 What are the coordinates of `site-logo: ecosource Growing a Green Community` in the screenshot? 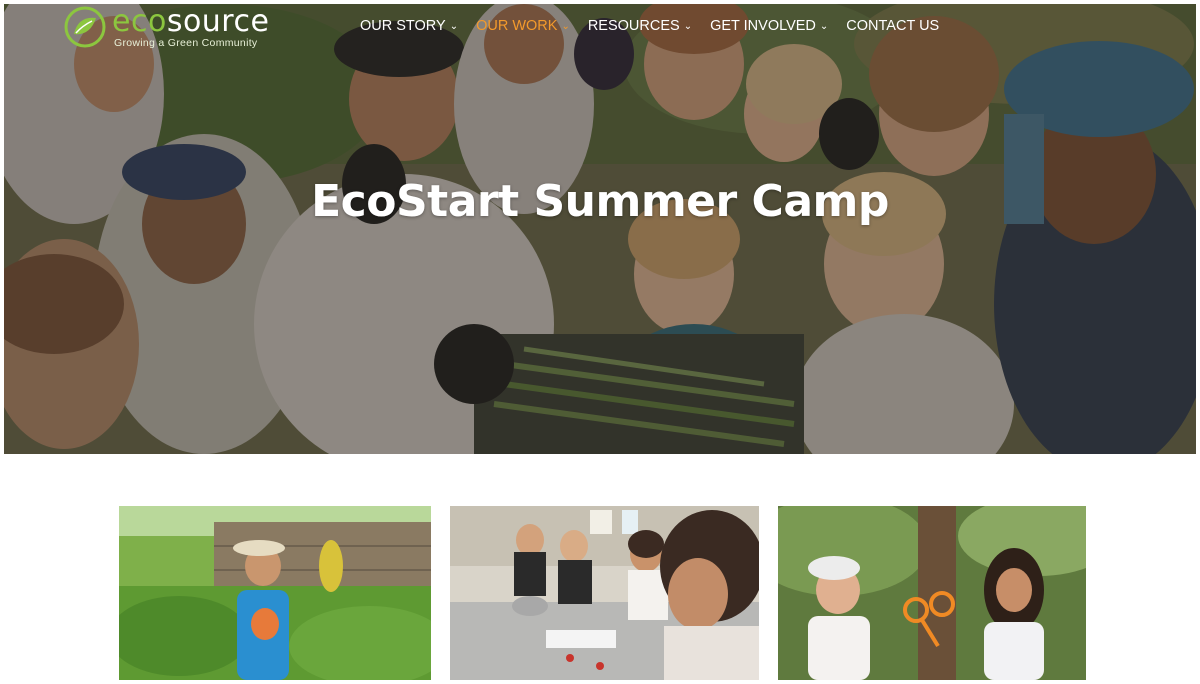 It's located at (166, 30).